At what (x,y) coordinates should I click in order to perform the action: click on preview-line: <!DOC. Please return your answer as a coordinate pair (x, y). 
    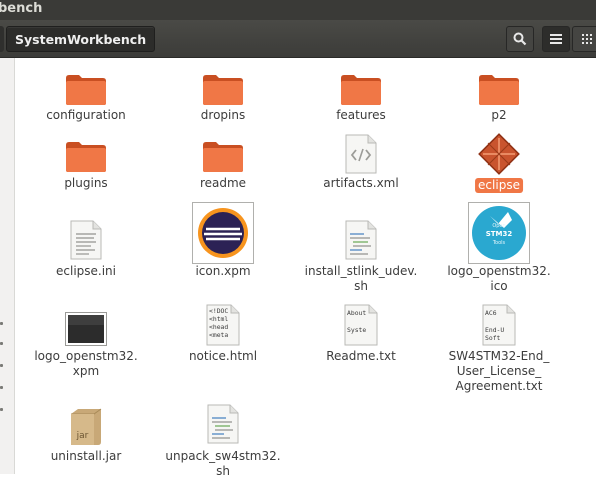
    Looking at the image, I should click on (218, 311).